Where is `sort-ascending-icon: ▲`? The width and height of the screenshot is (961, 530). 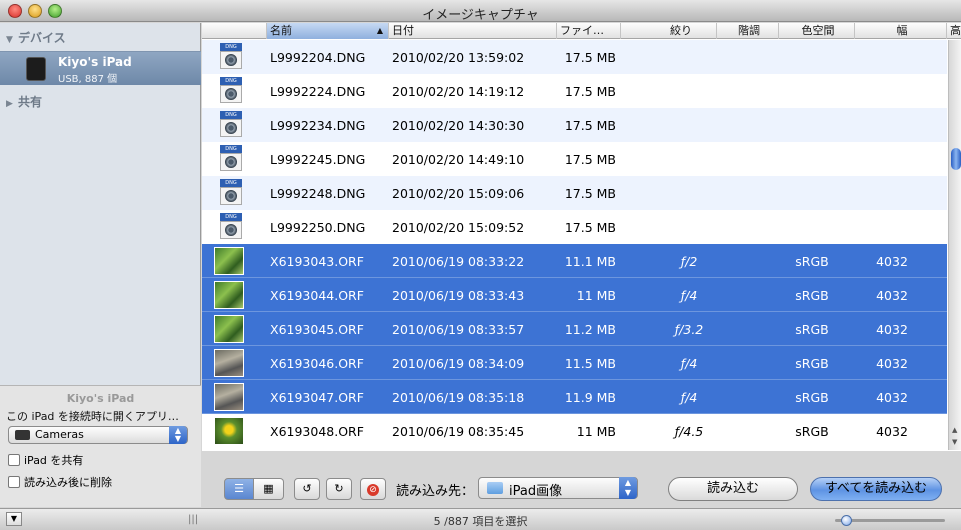 sort-ascending-icon: ▲ is located at coordinates (379, 30).